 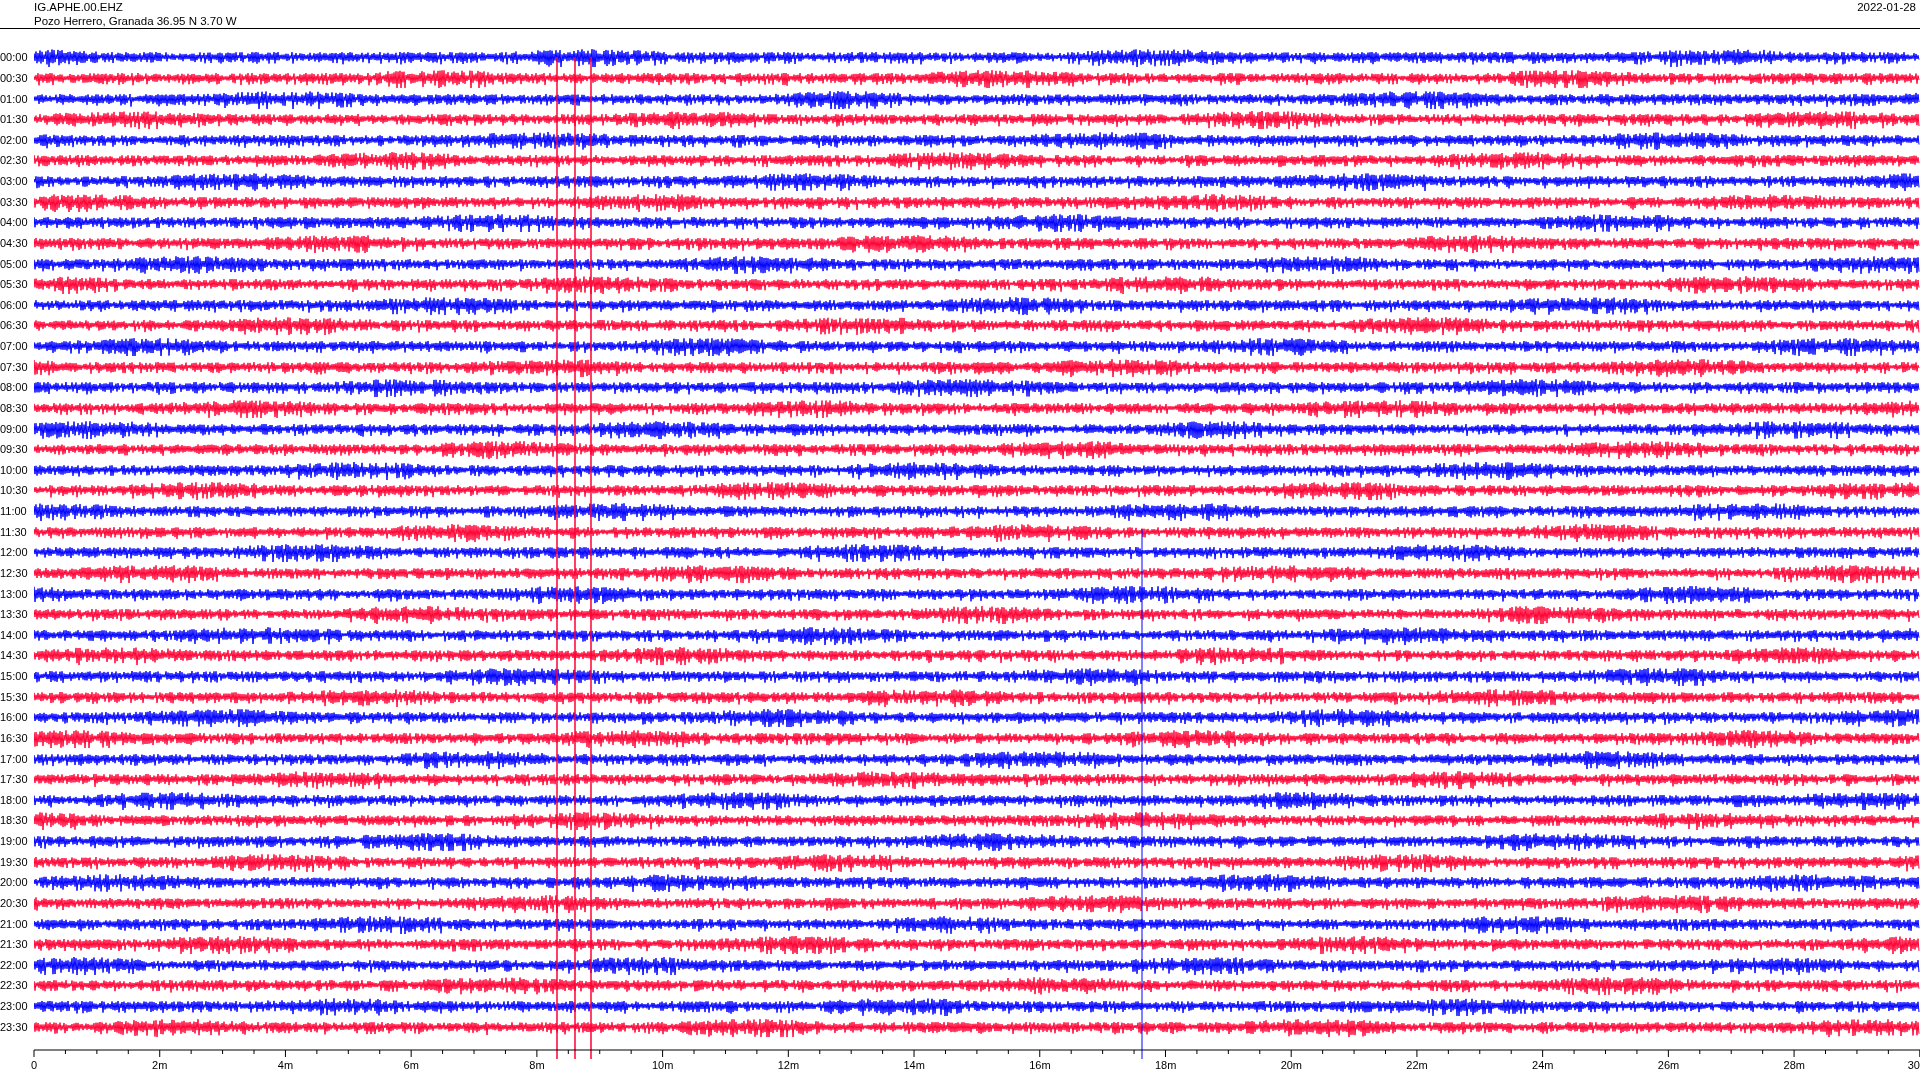 What do you see at coordinates (1794, 1065) in the screenshot?
I see `axis-label: 28m` at bounding box center [1794, 1065].